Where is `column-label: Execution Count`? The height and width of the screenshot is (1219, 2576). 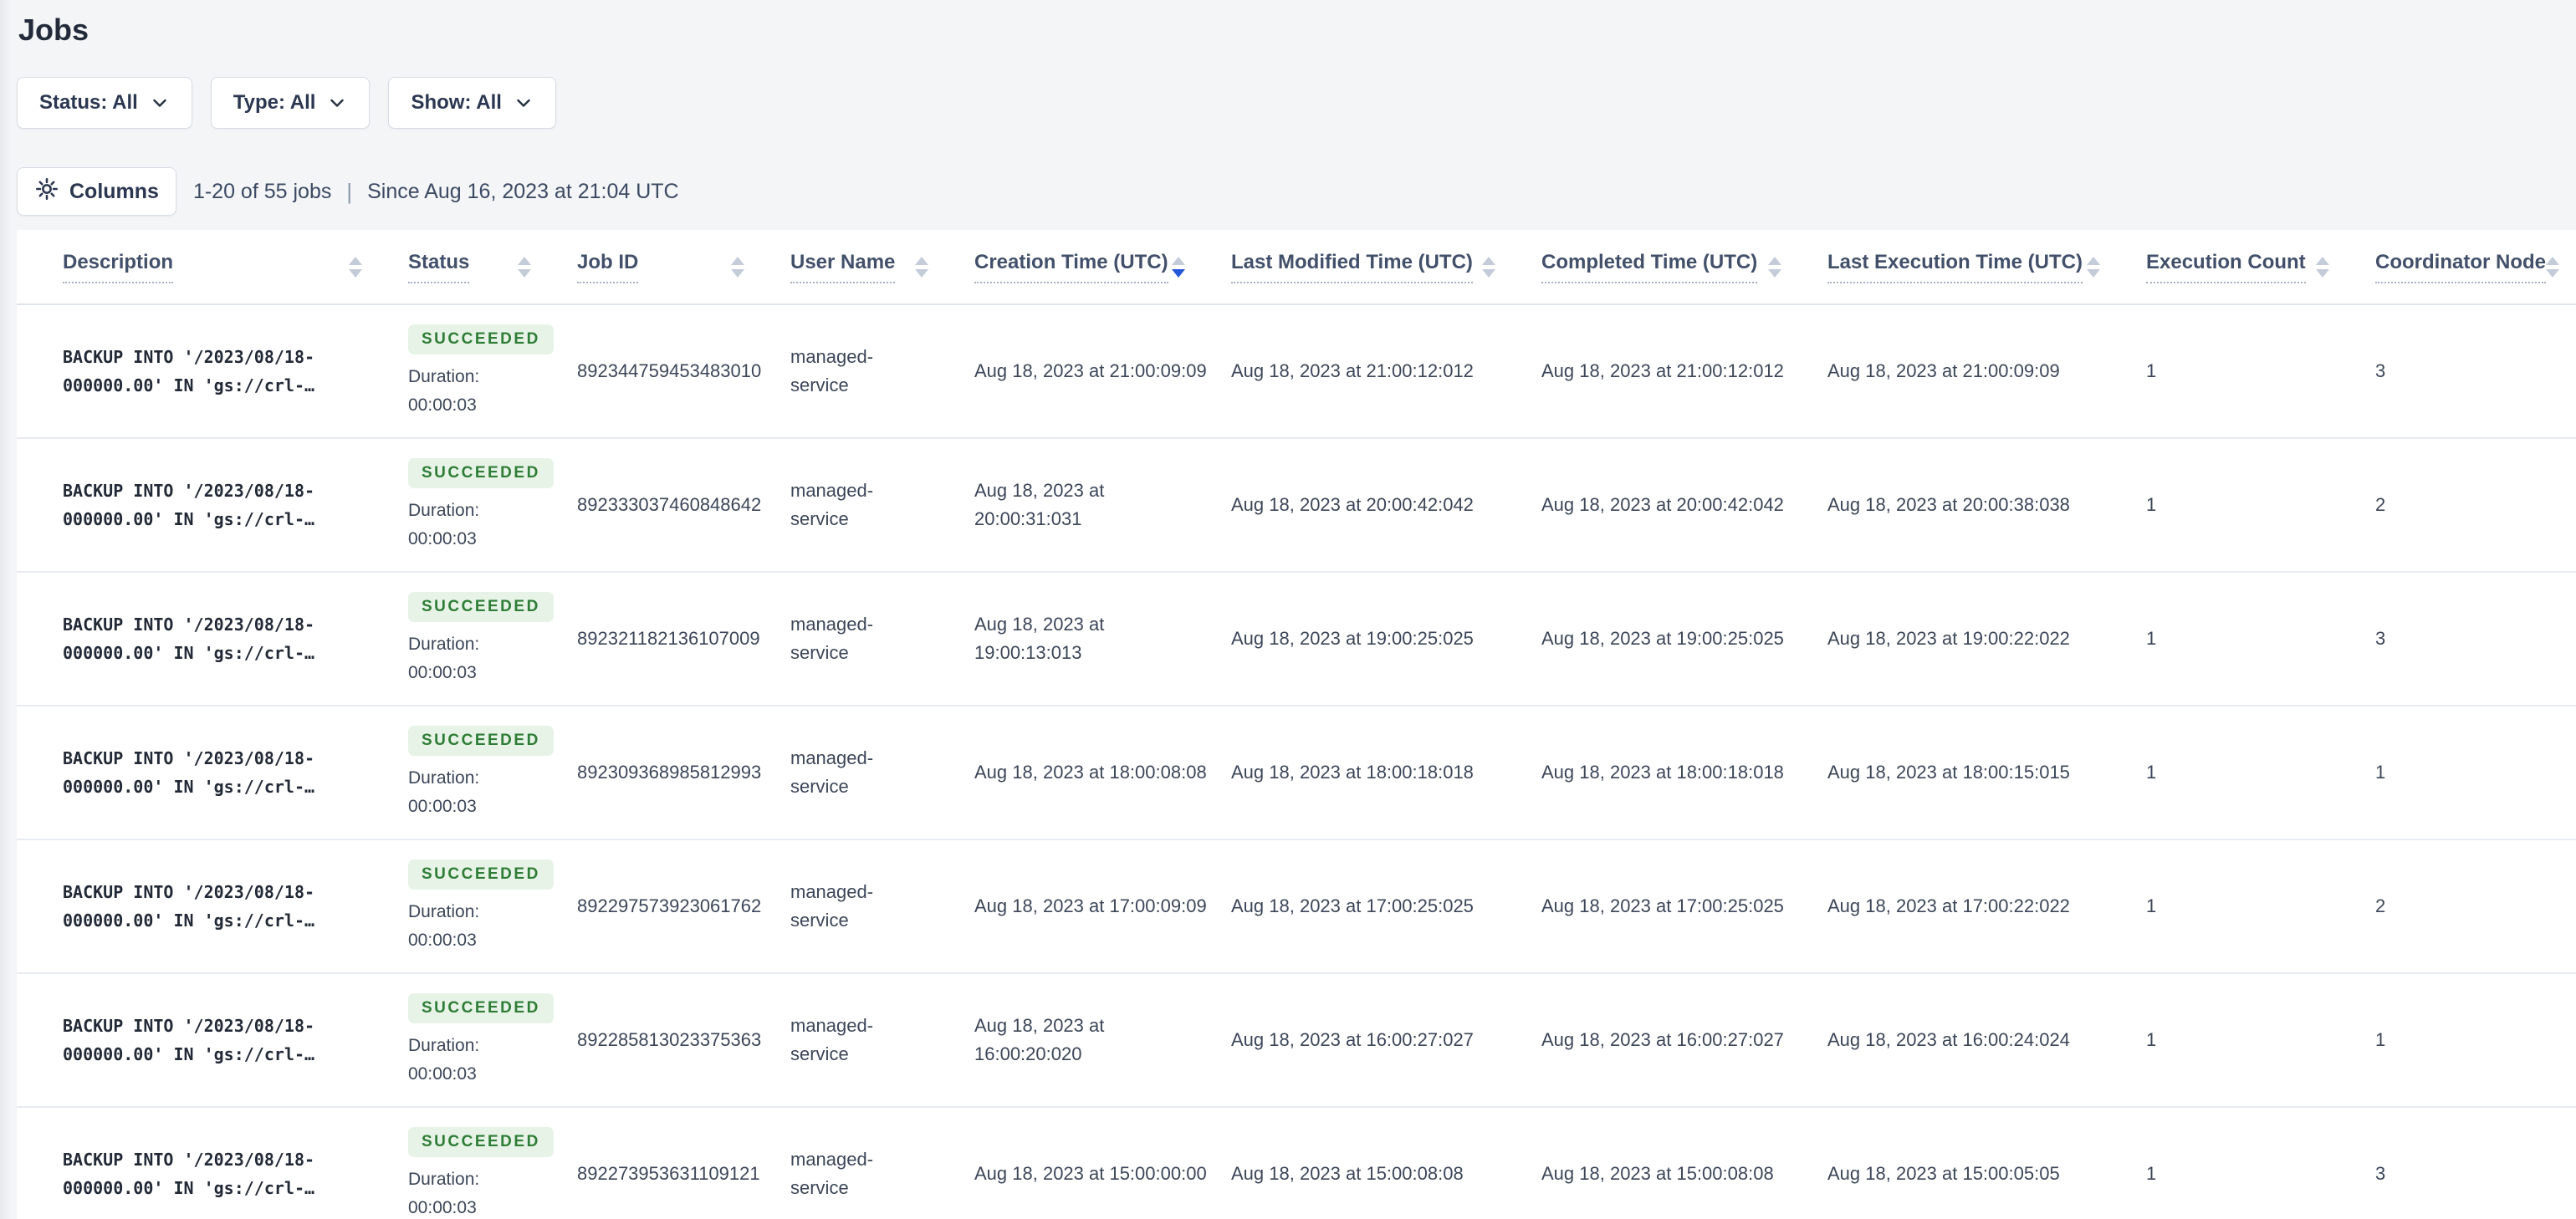
column-label: Execution Count is located at coordinates (2226, 267).